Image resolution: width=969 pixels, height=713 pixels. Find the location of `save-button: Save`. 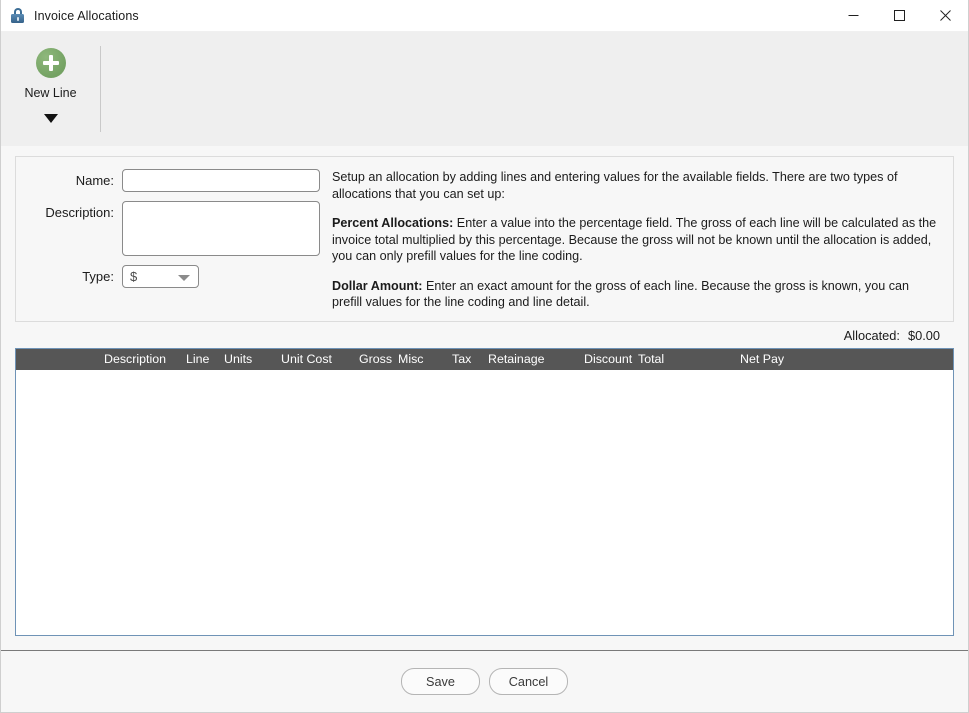

save-button: Save is located at coordinates (440, 681).